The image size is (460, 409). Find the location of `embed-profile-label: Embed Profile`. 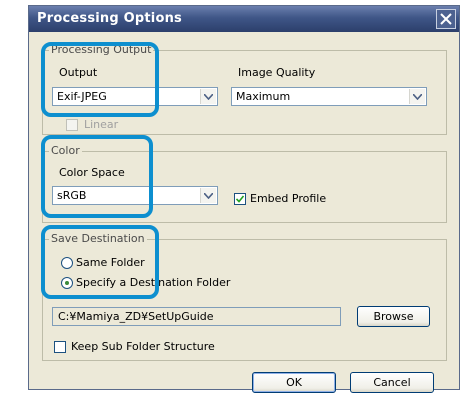

embed-profile-label: Embed Profile is located at coordinates (288, 198).